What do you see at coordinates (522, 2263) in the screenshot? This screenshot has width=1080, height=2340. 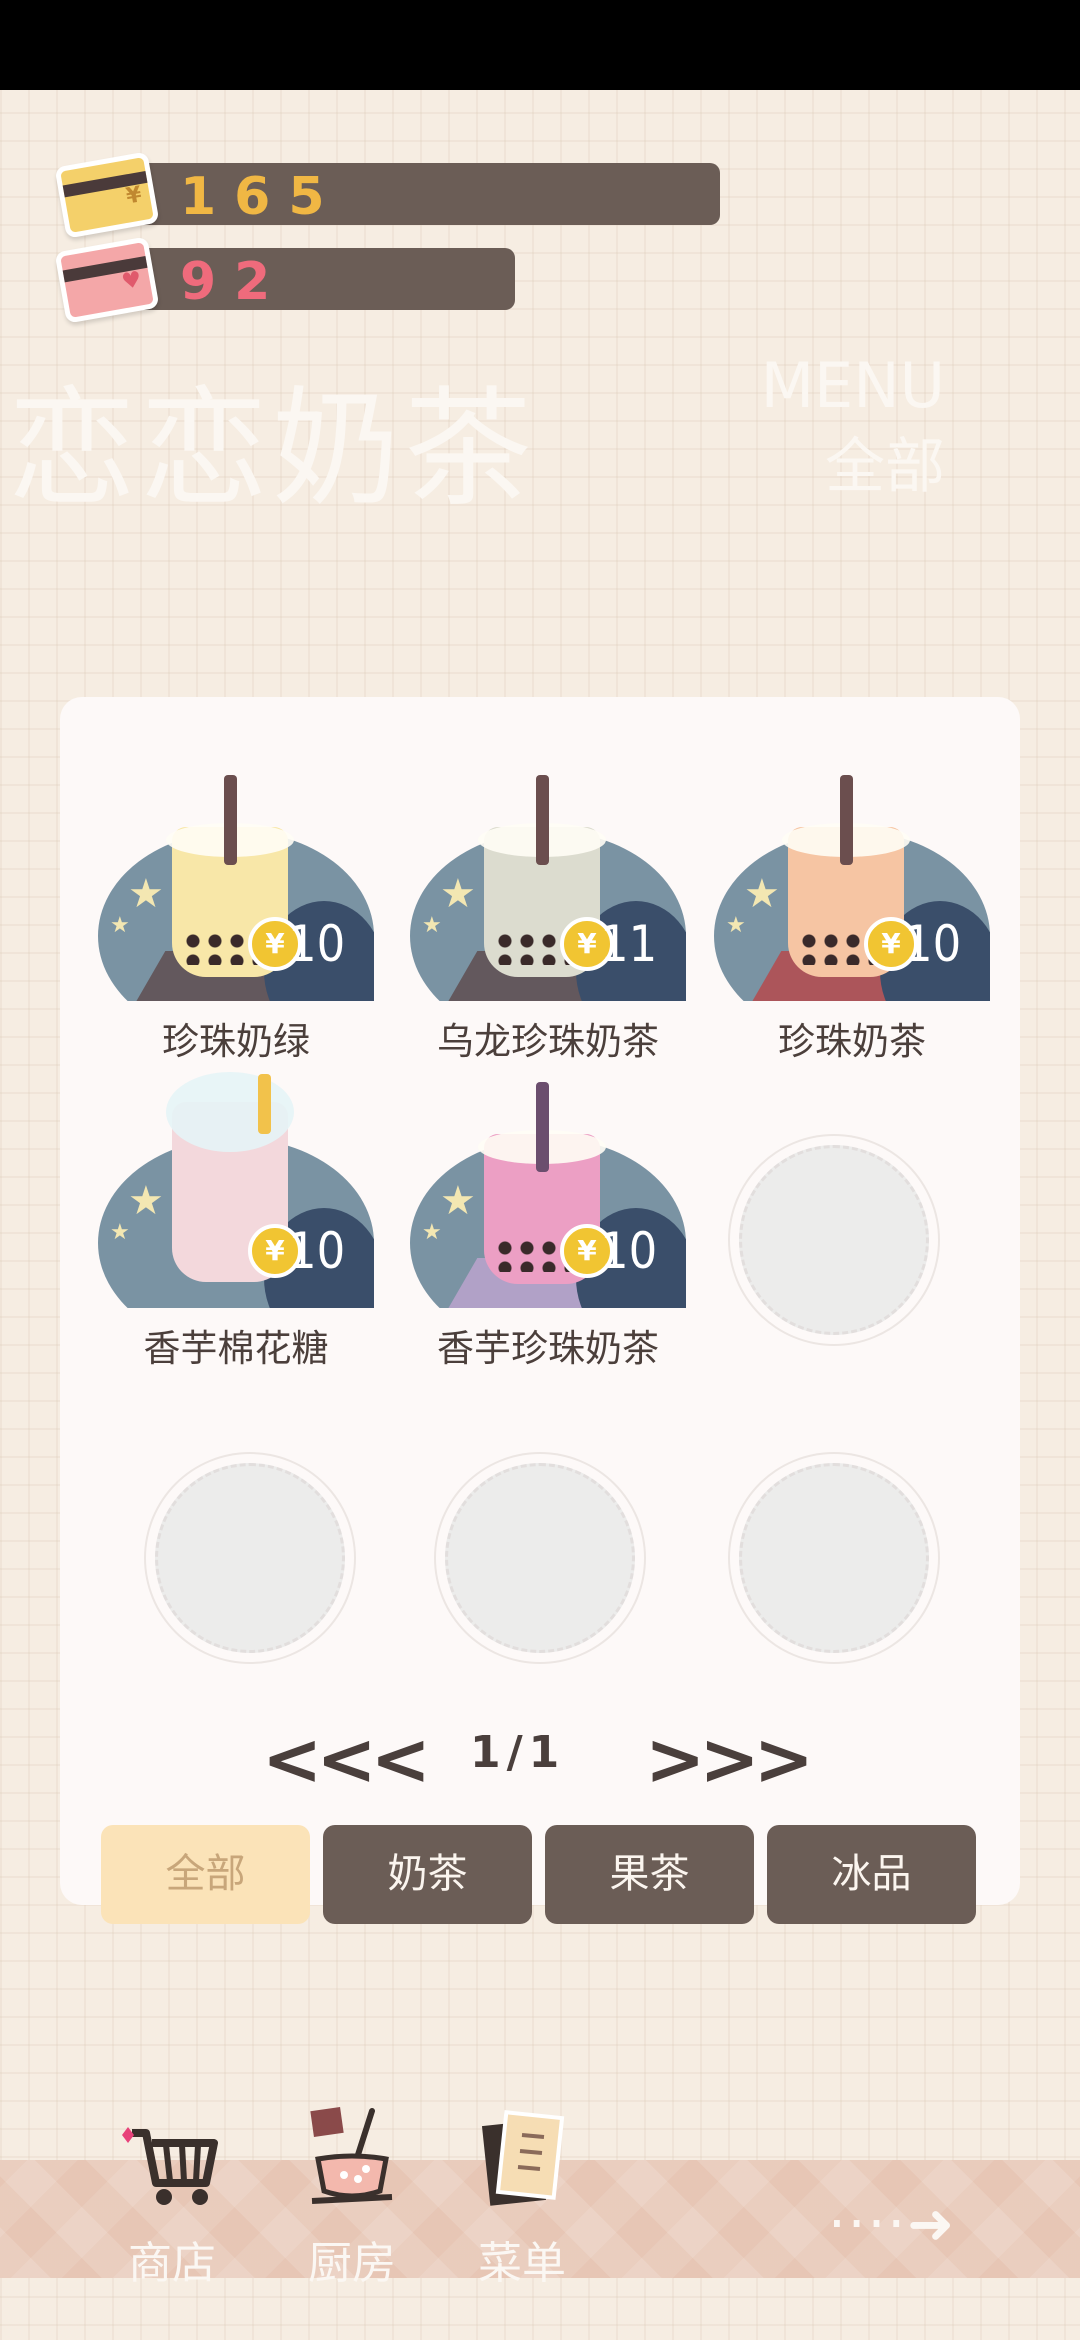 I see `nav-menu-label: 菜单` at bounding box center [522, 2263].